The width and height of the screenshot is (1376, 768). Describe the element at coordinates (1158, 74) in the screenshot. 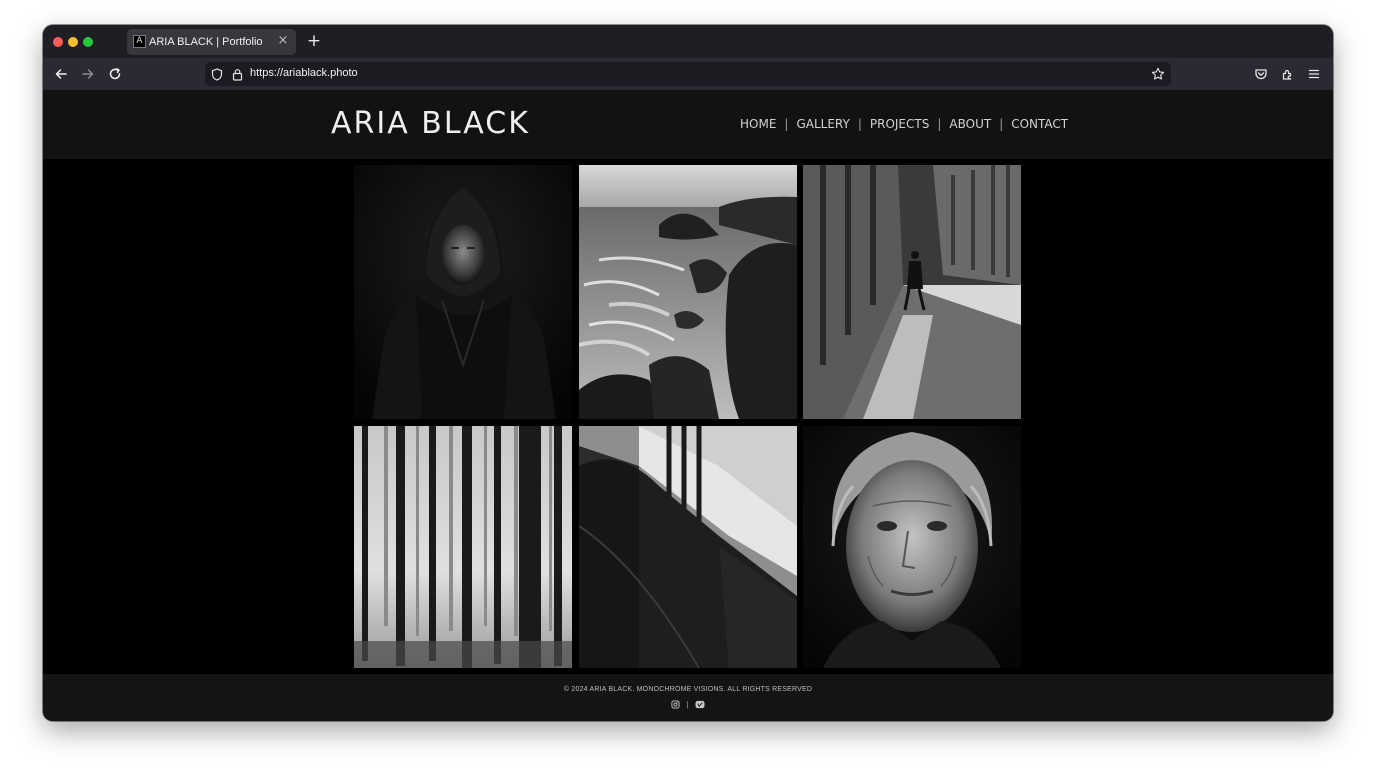

I see `star-icon` at that location.